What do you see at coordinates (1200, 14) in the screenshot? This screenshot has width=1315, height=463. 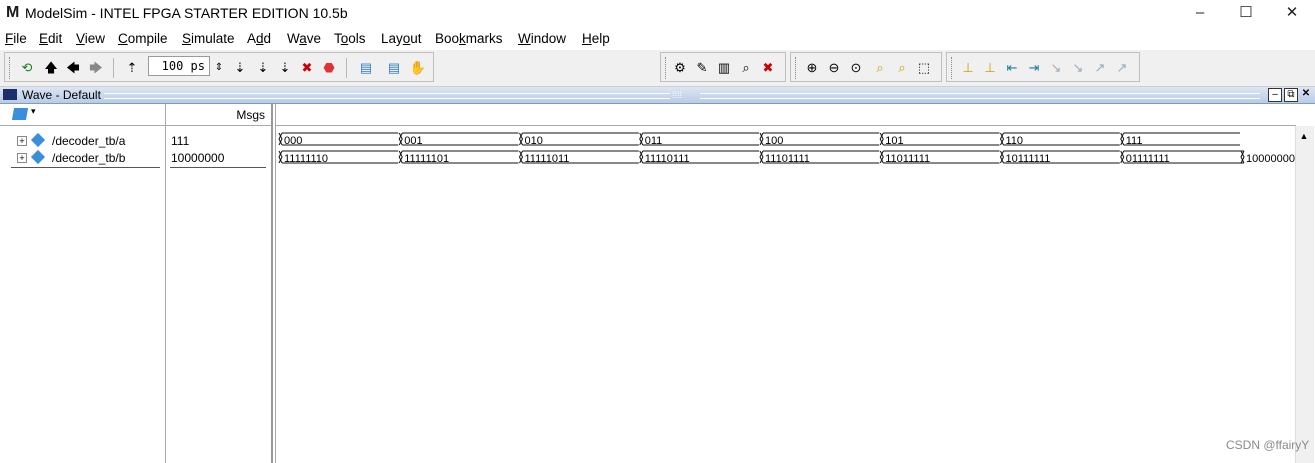 I see `minimize-button: –` at bounding box center [1200, 14].